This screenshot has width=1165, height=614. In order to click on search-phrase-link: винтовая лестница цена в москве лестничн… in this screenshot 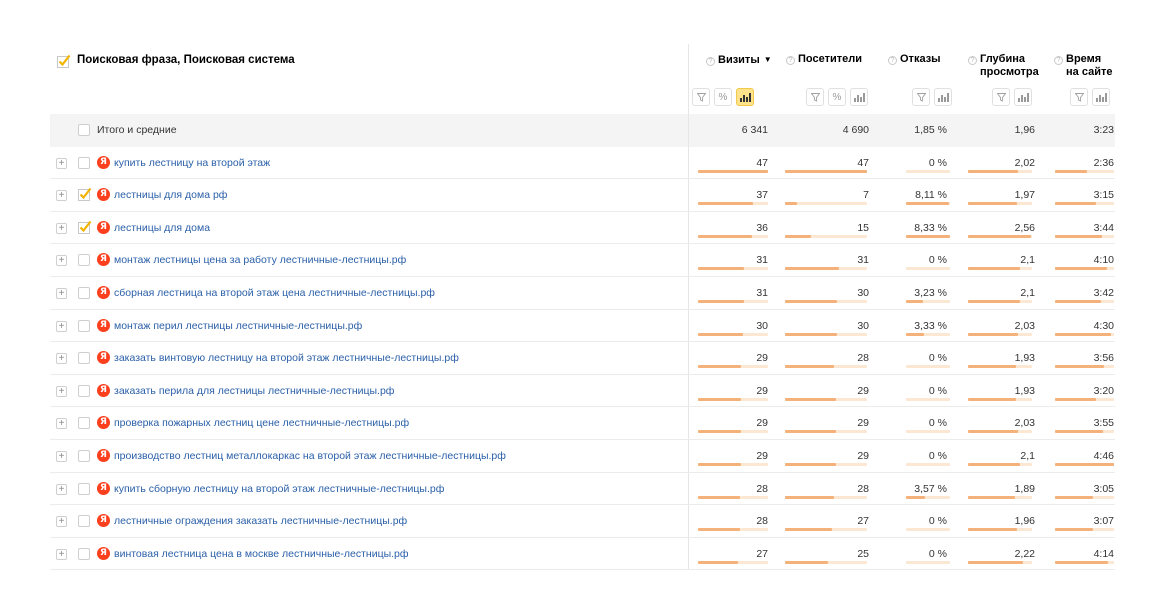, I will do `click(261, 554)`.